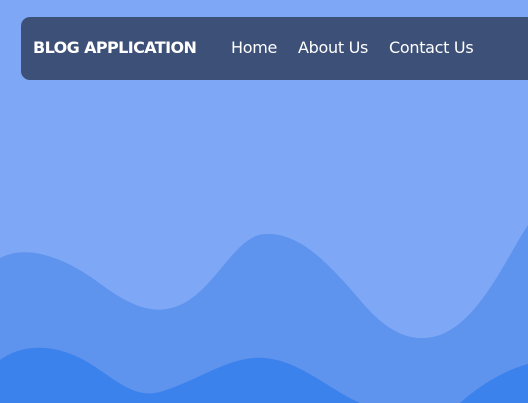  What do you see at coordinates (115, 48) in the screenshot?
I see `brand-logo-text: BLOG APPLICATION` at bounding box center [115, 48].